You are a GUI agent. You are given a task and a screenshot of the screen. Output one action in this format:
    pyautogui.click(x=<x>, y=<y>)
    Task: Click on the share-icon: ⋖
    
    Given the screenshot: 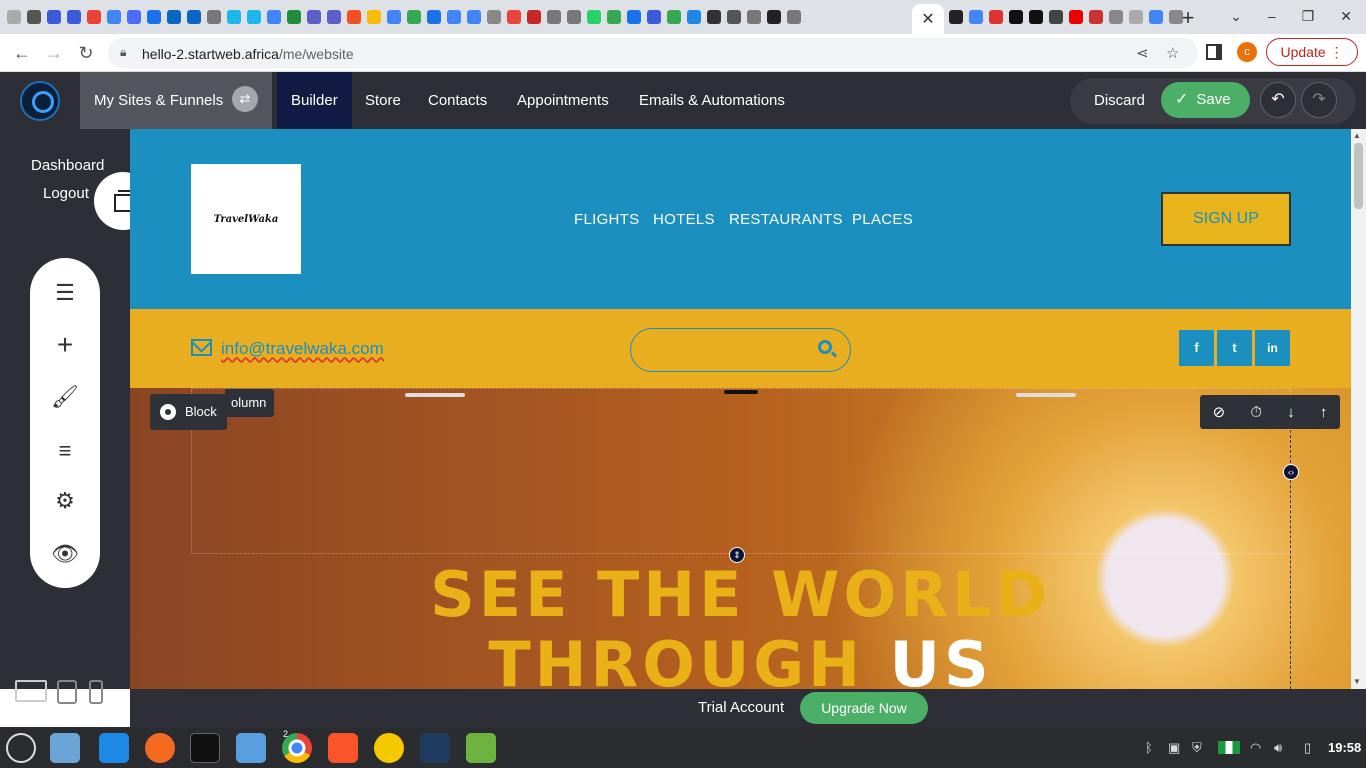 What is the action you would take?
    pyautogui.click(x=1142, y=53)
    